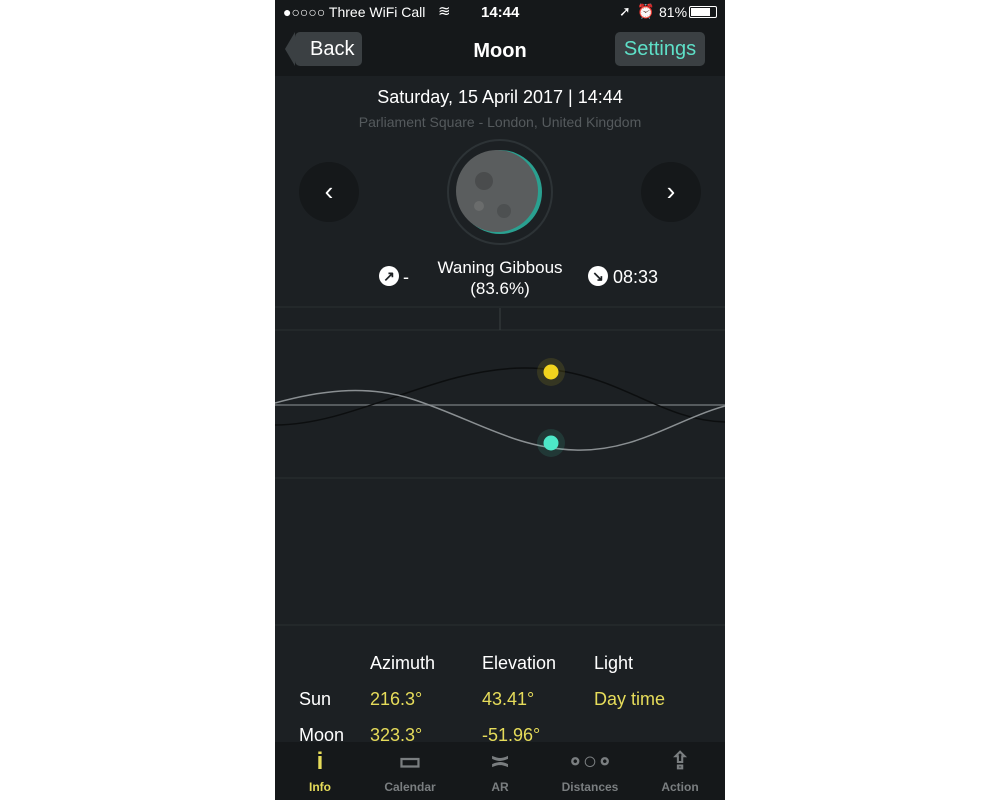  I want to click on chevron-left-icon: ‹, so click(329, 191).